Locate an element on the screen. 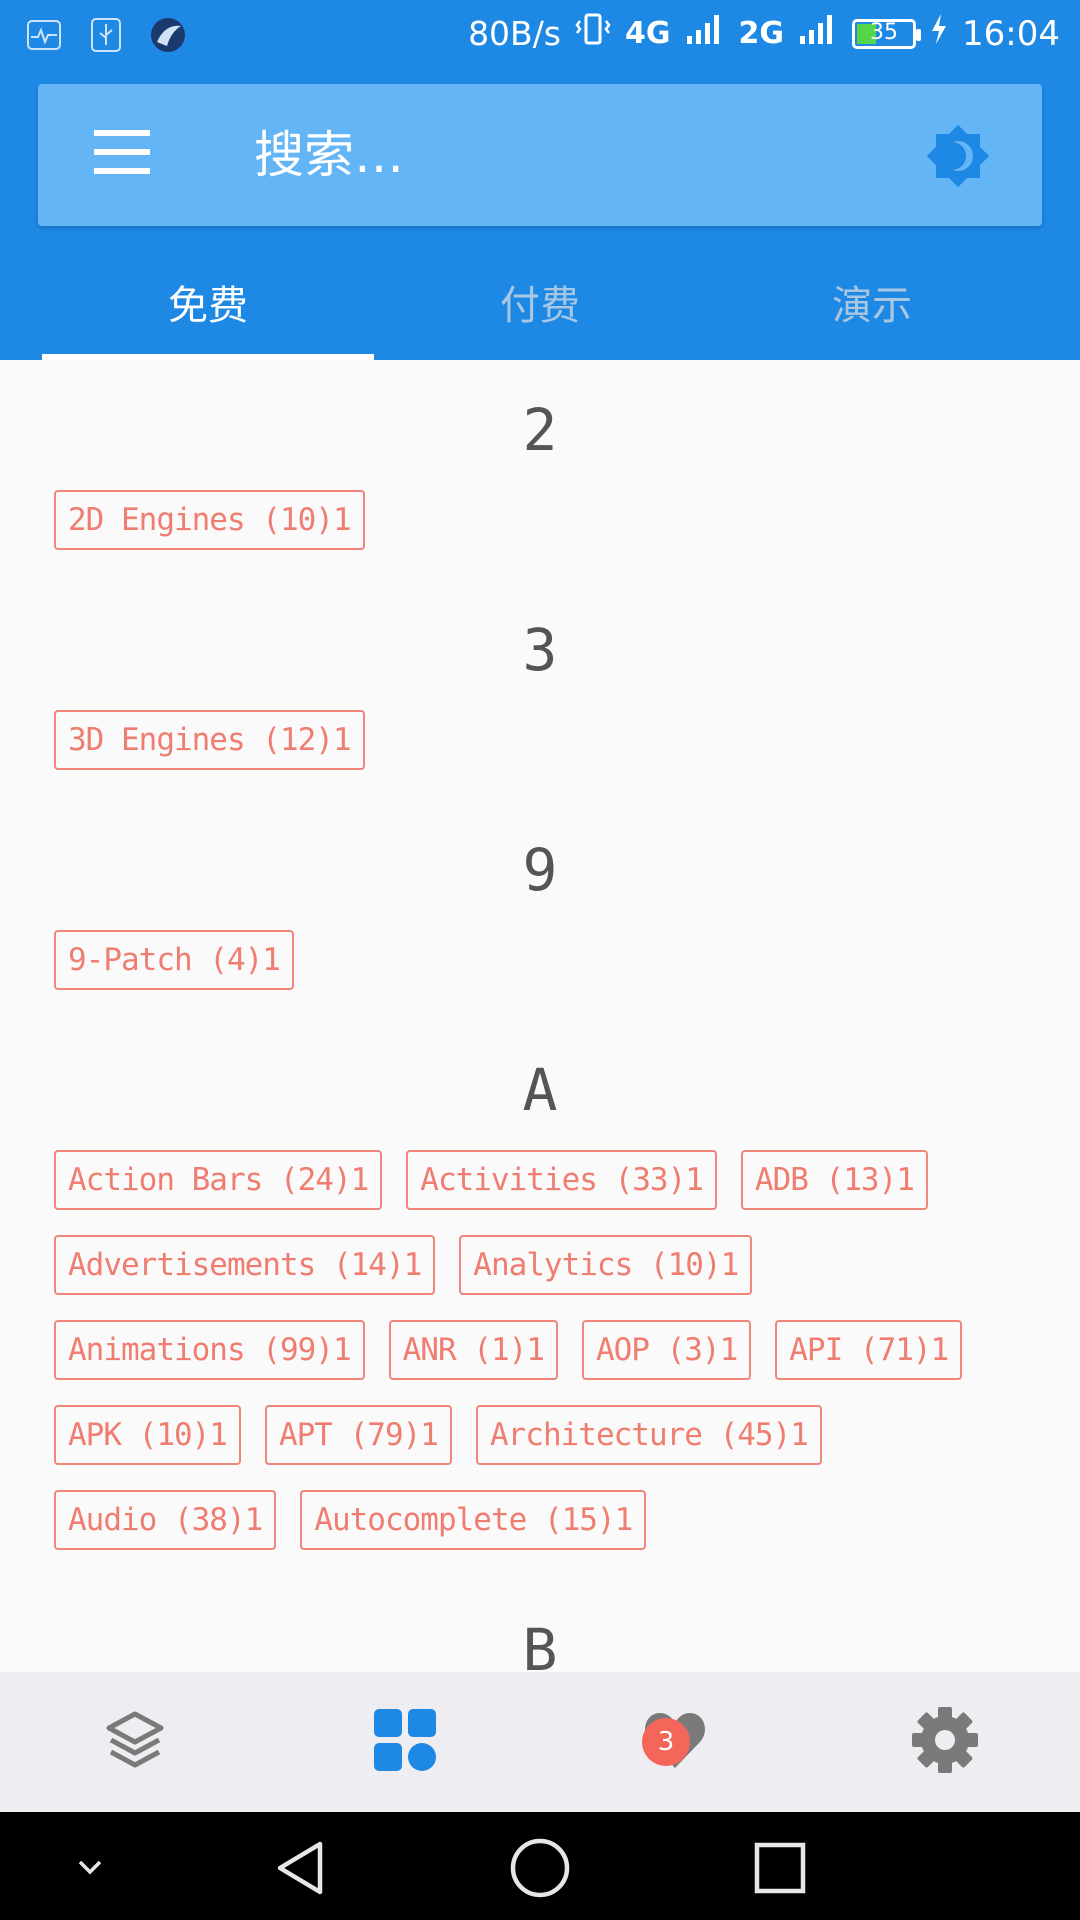  battery-icon: 35 is located at coordinates (887, 33).